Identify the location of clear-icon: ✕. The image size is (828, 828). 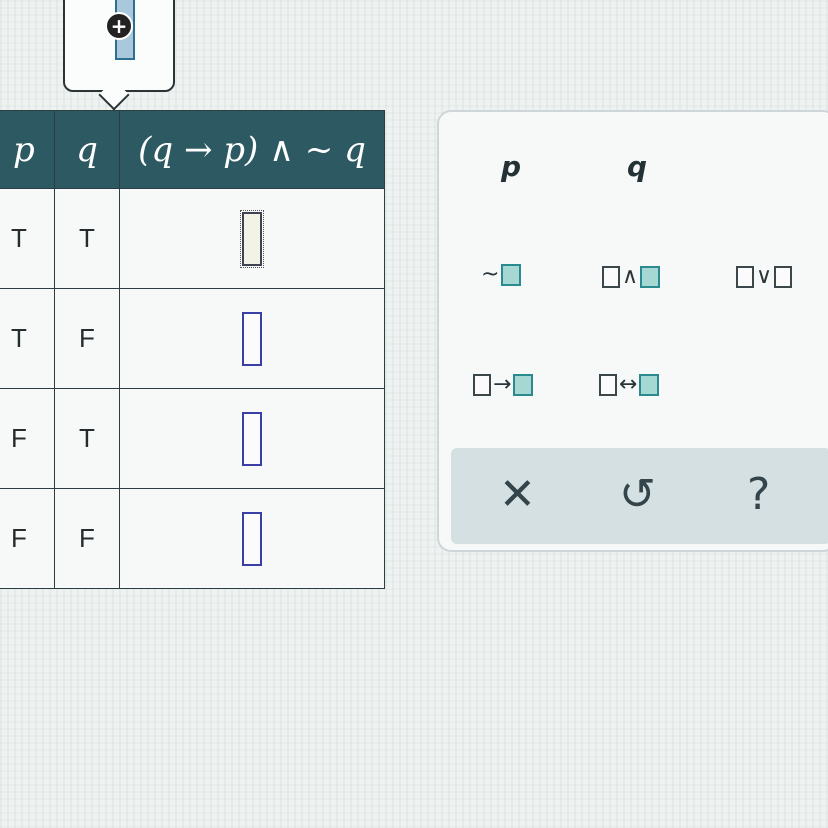
(517, 495).